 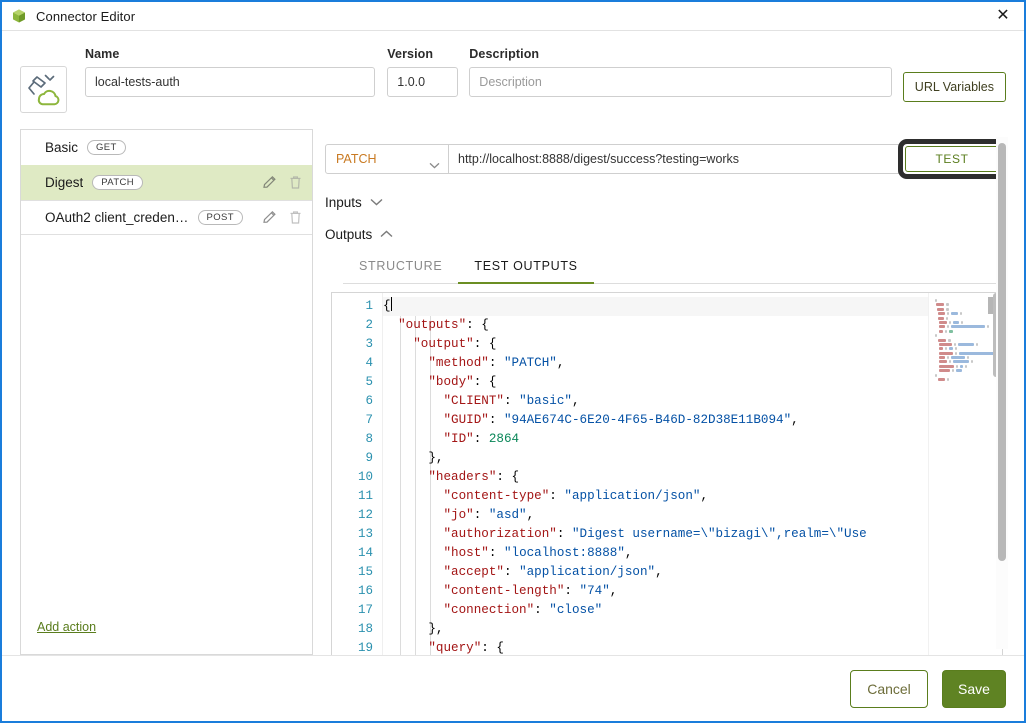 I want to click on line-number: 5, so click(x=369, y=382).